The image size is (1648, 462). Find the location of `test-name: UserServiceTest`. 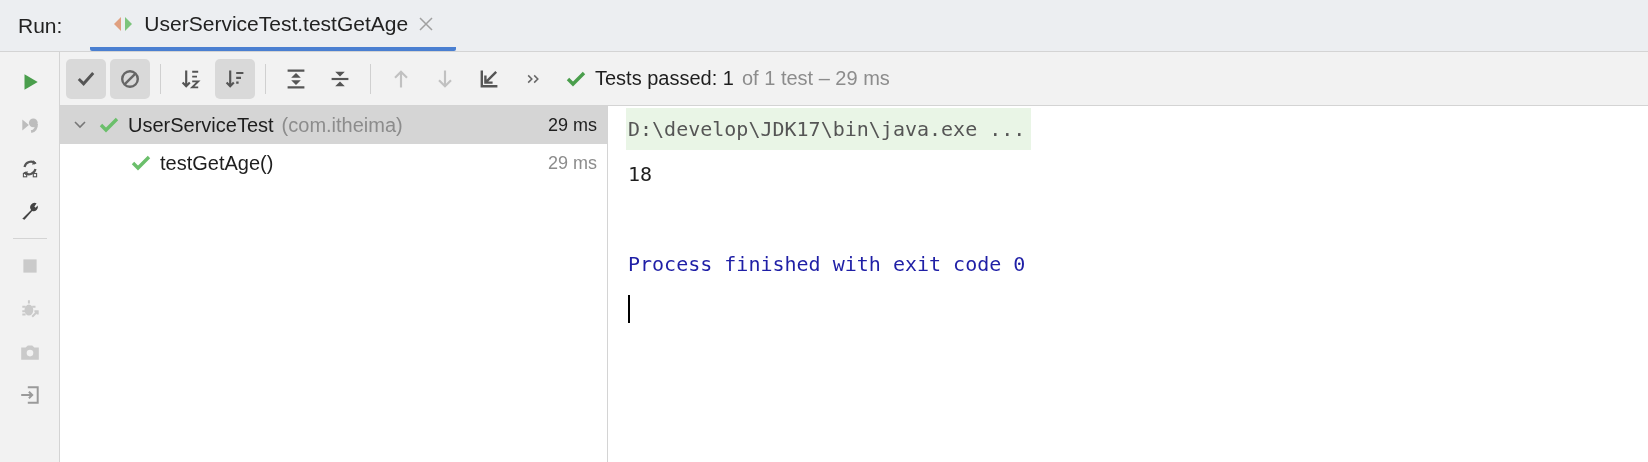

test-name: UserServiceTest is located at coordinates (201, 125).